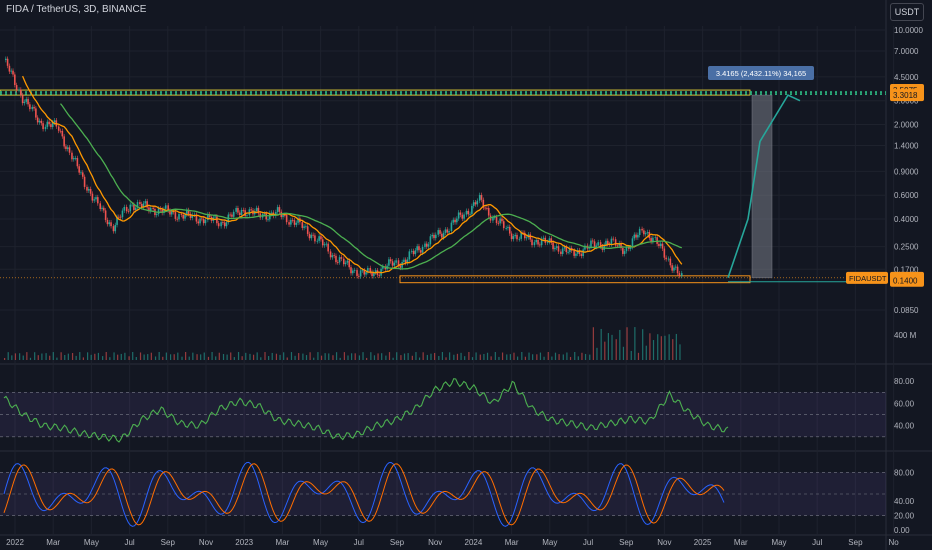  What do you see at coordinates (741, 542) in the screenshot?
I see `x-tick-label: Mar` at bounding box center [741, 542].